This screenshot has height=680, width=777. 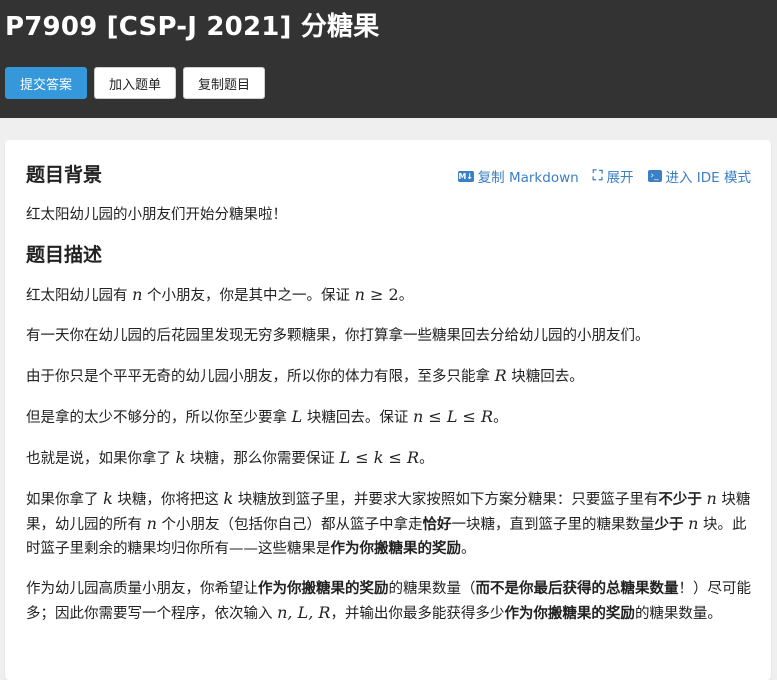 What do you see at coordinates (64, 255) in the screenshot?
I see `description-heading: 题目描述` at bounding box center [64, 255].